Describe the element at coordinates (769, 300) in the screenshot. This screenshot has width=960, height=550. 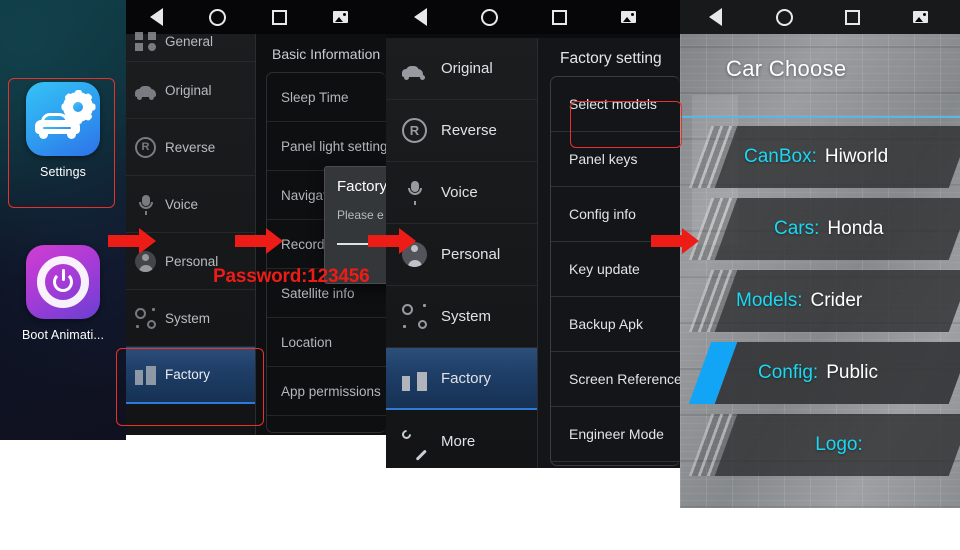
I see `row-key: Models:` at that location.